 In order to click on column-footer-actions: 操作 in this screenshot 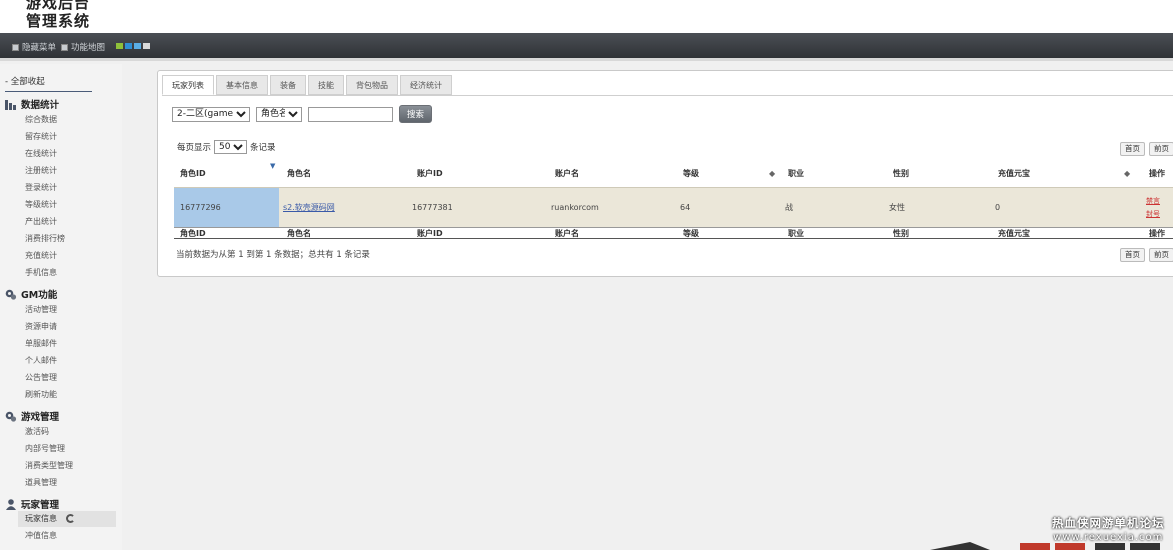, I will do `click(1157, 233)`.